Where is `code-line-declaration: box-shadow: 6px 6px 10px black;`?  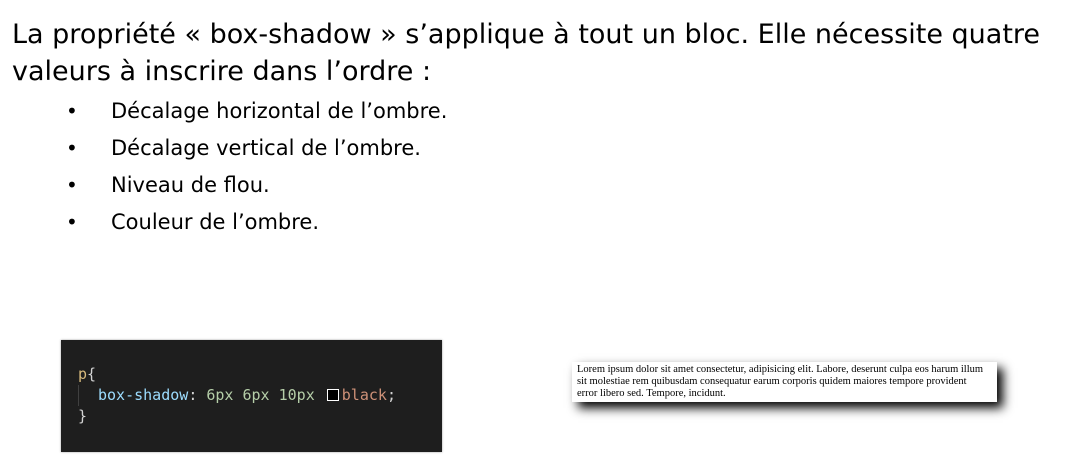 code-line-declaration: box-shadow: 6px 6px 10px black; is located at coordinates (260, 395).